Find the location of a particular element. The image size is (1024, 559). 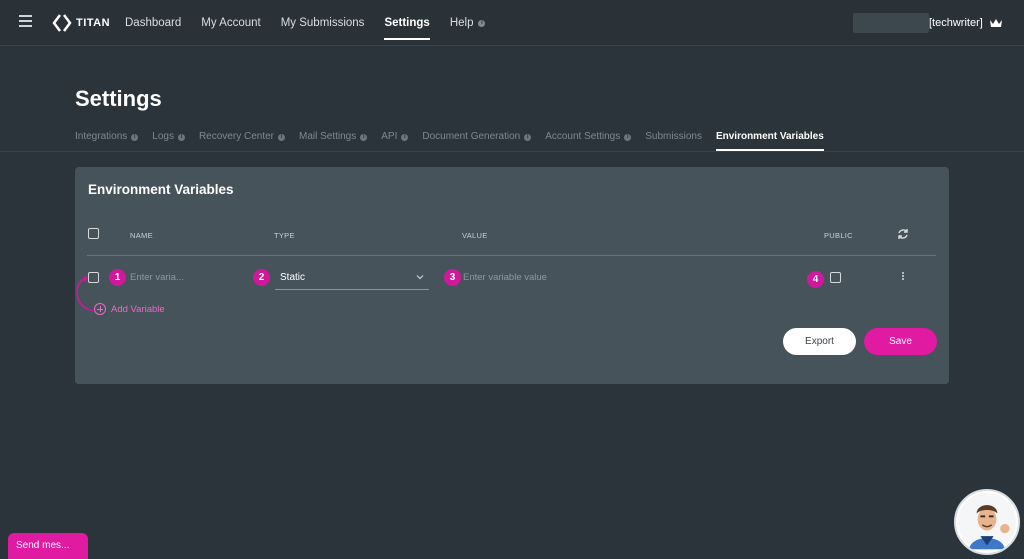

page-title: Settings is located at coordinates (118, 98).